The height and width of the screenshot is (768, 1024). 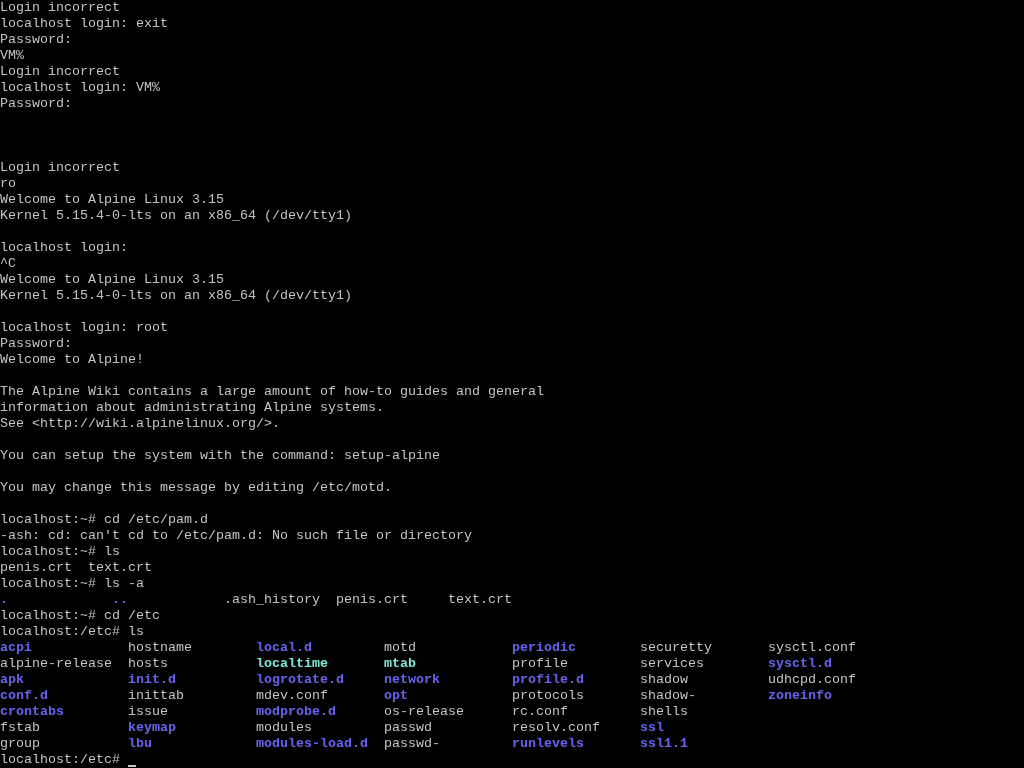 What do you see at coordinates (160, 647) in the screenshot?
I see `file-name: hostname` at bounding box center [160, 647].